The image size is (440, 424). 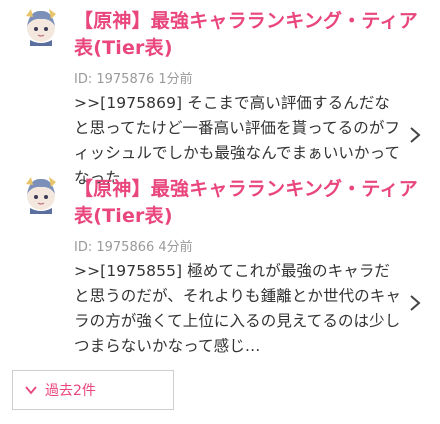 What do you see at coordinates (133, 79) in the screenshot?
I see `post-meta: ID: 1975876 1分前` at bounding box center [133, 79].